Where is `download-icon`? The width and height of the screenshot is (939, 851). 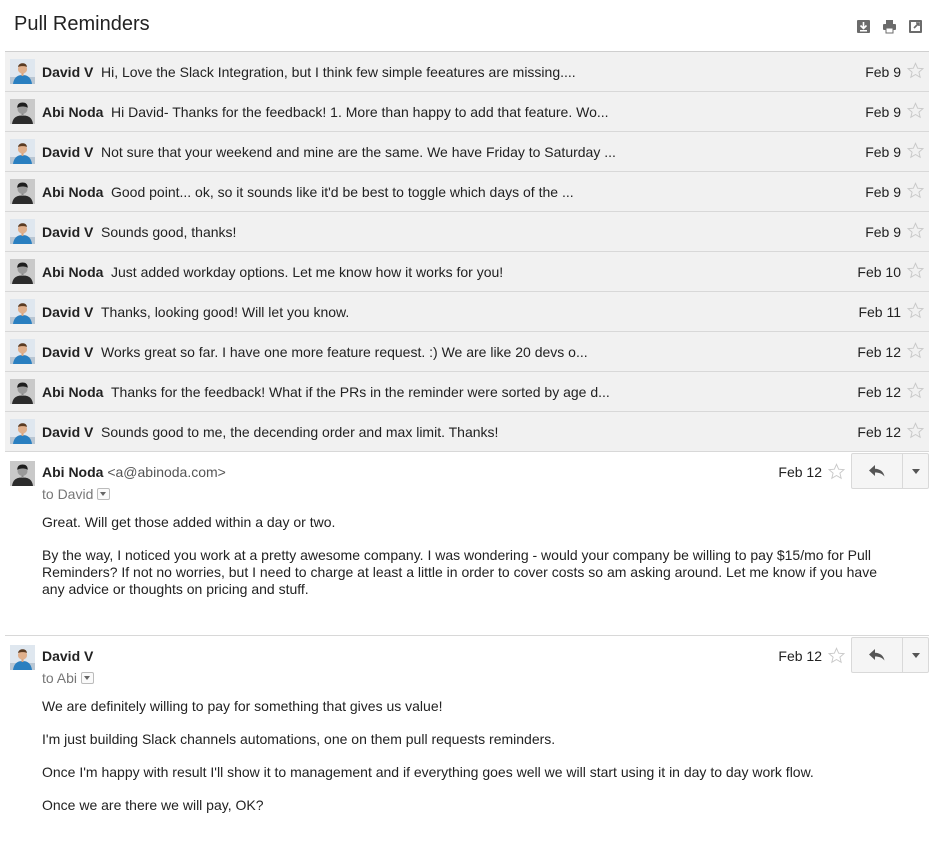
download-icon is located at coordinates (863, 26).